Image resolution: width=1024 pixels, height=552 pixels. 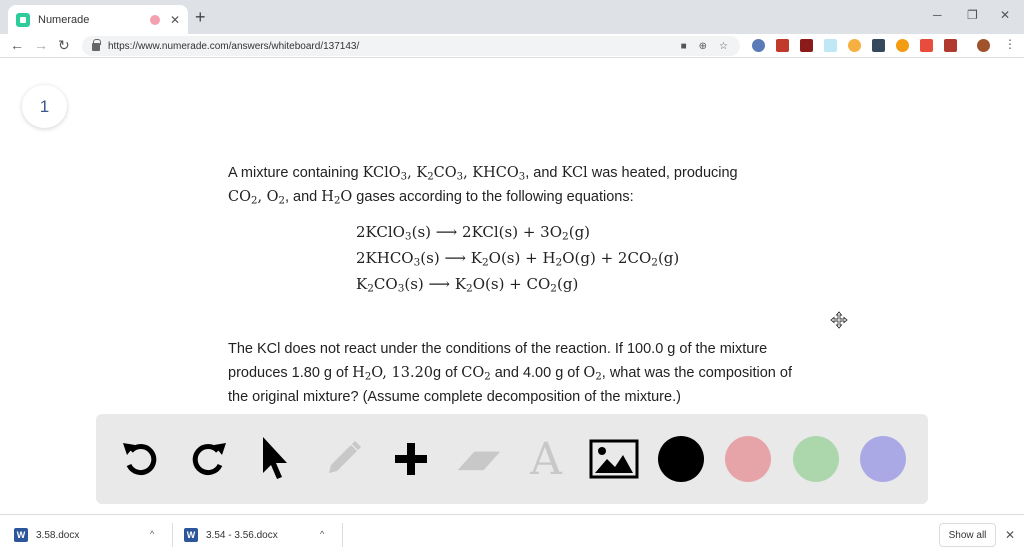 What do you see at coordinates (681, 459) in the screenshot?
I see `color-swatch-black` at bounding box center [681, 459].